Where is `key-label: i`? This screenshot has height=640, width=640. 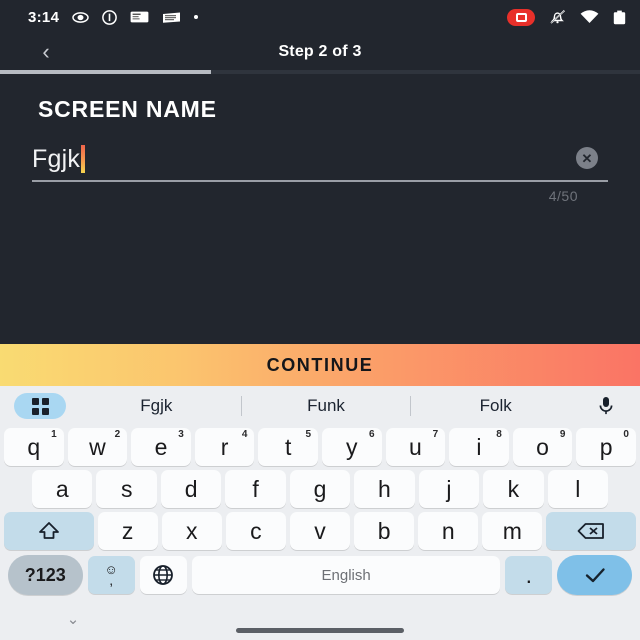
key-label: i is located at coordinates (479, 446).